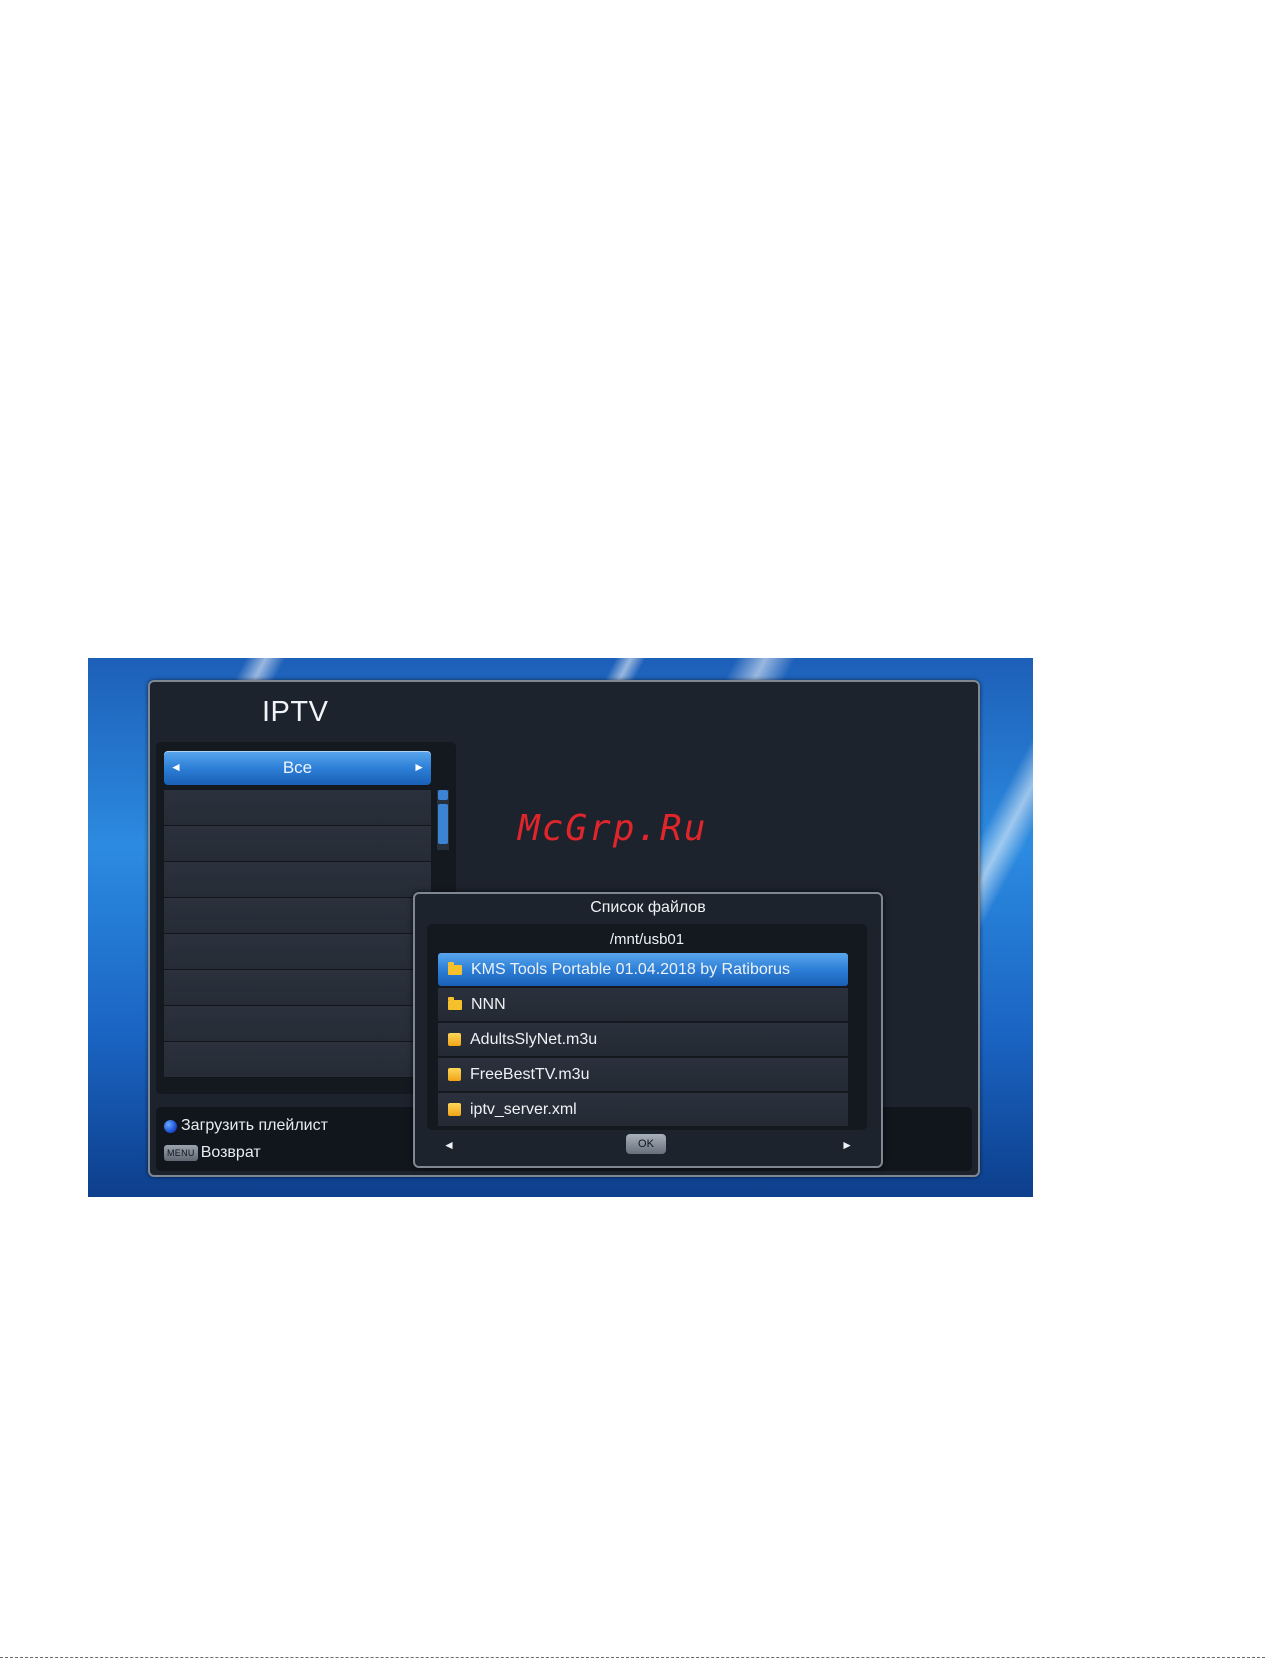 Image resolution: width=1265 pixels, height=1661 pixels. I want to click on file-list-item: FreeBestTV.m3u, so click(643, 1074).